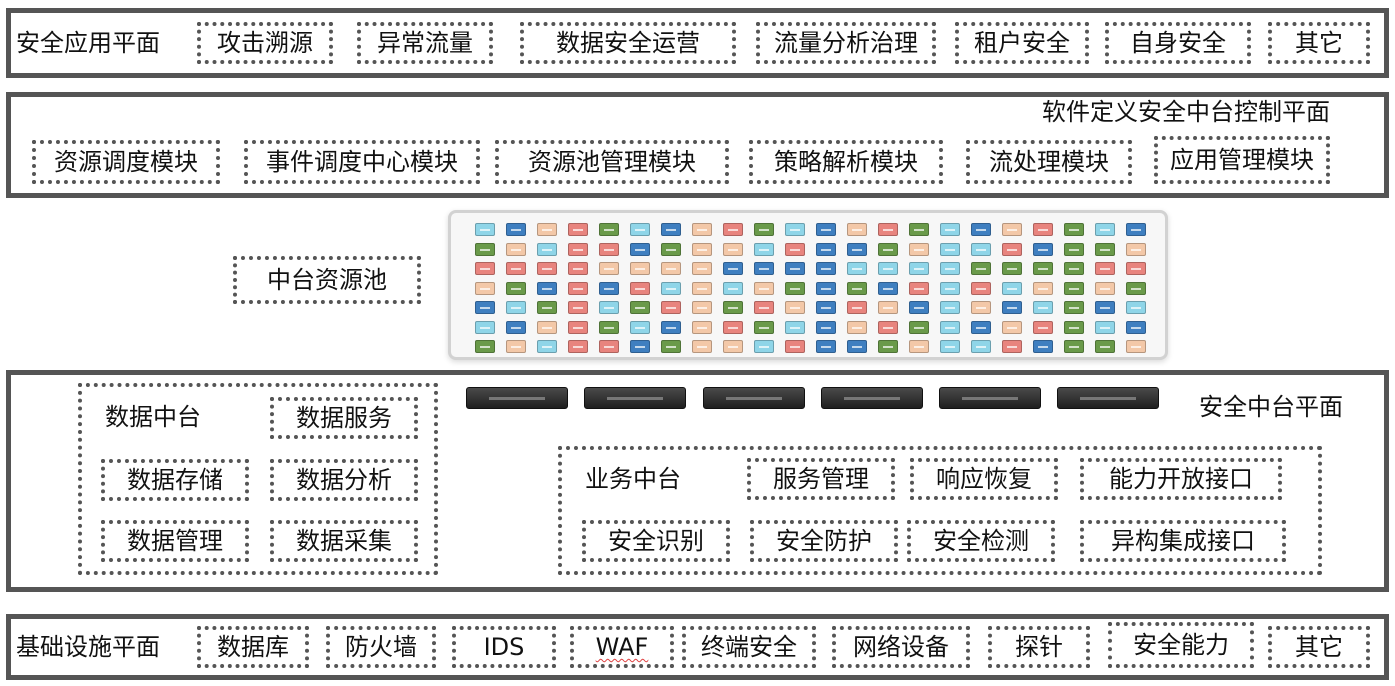  I want to click on control-item-stream-processing: 流处理模块, so click(1049, 162).